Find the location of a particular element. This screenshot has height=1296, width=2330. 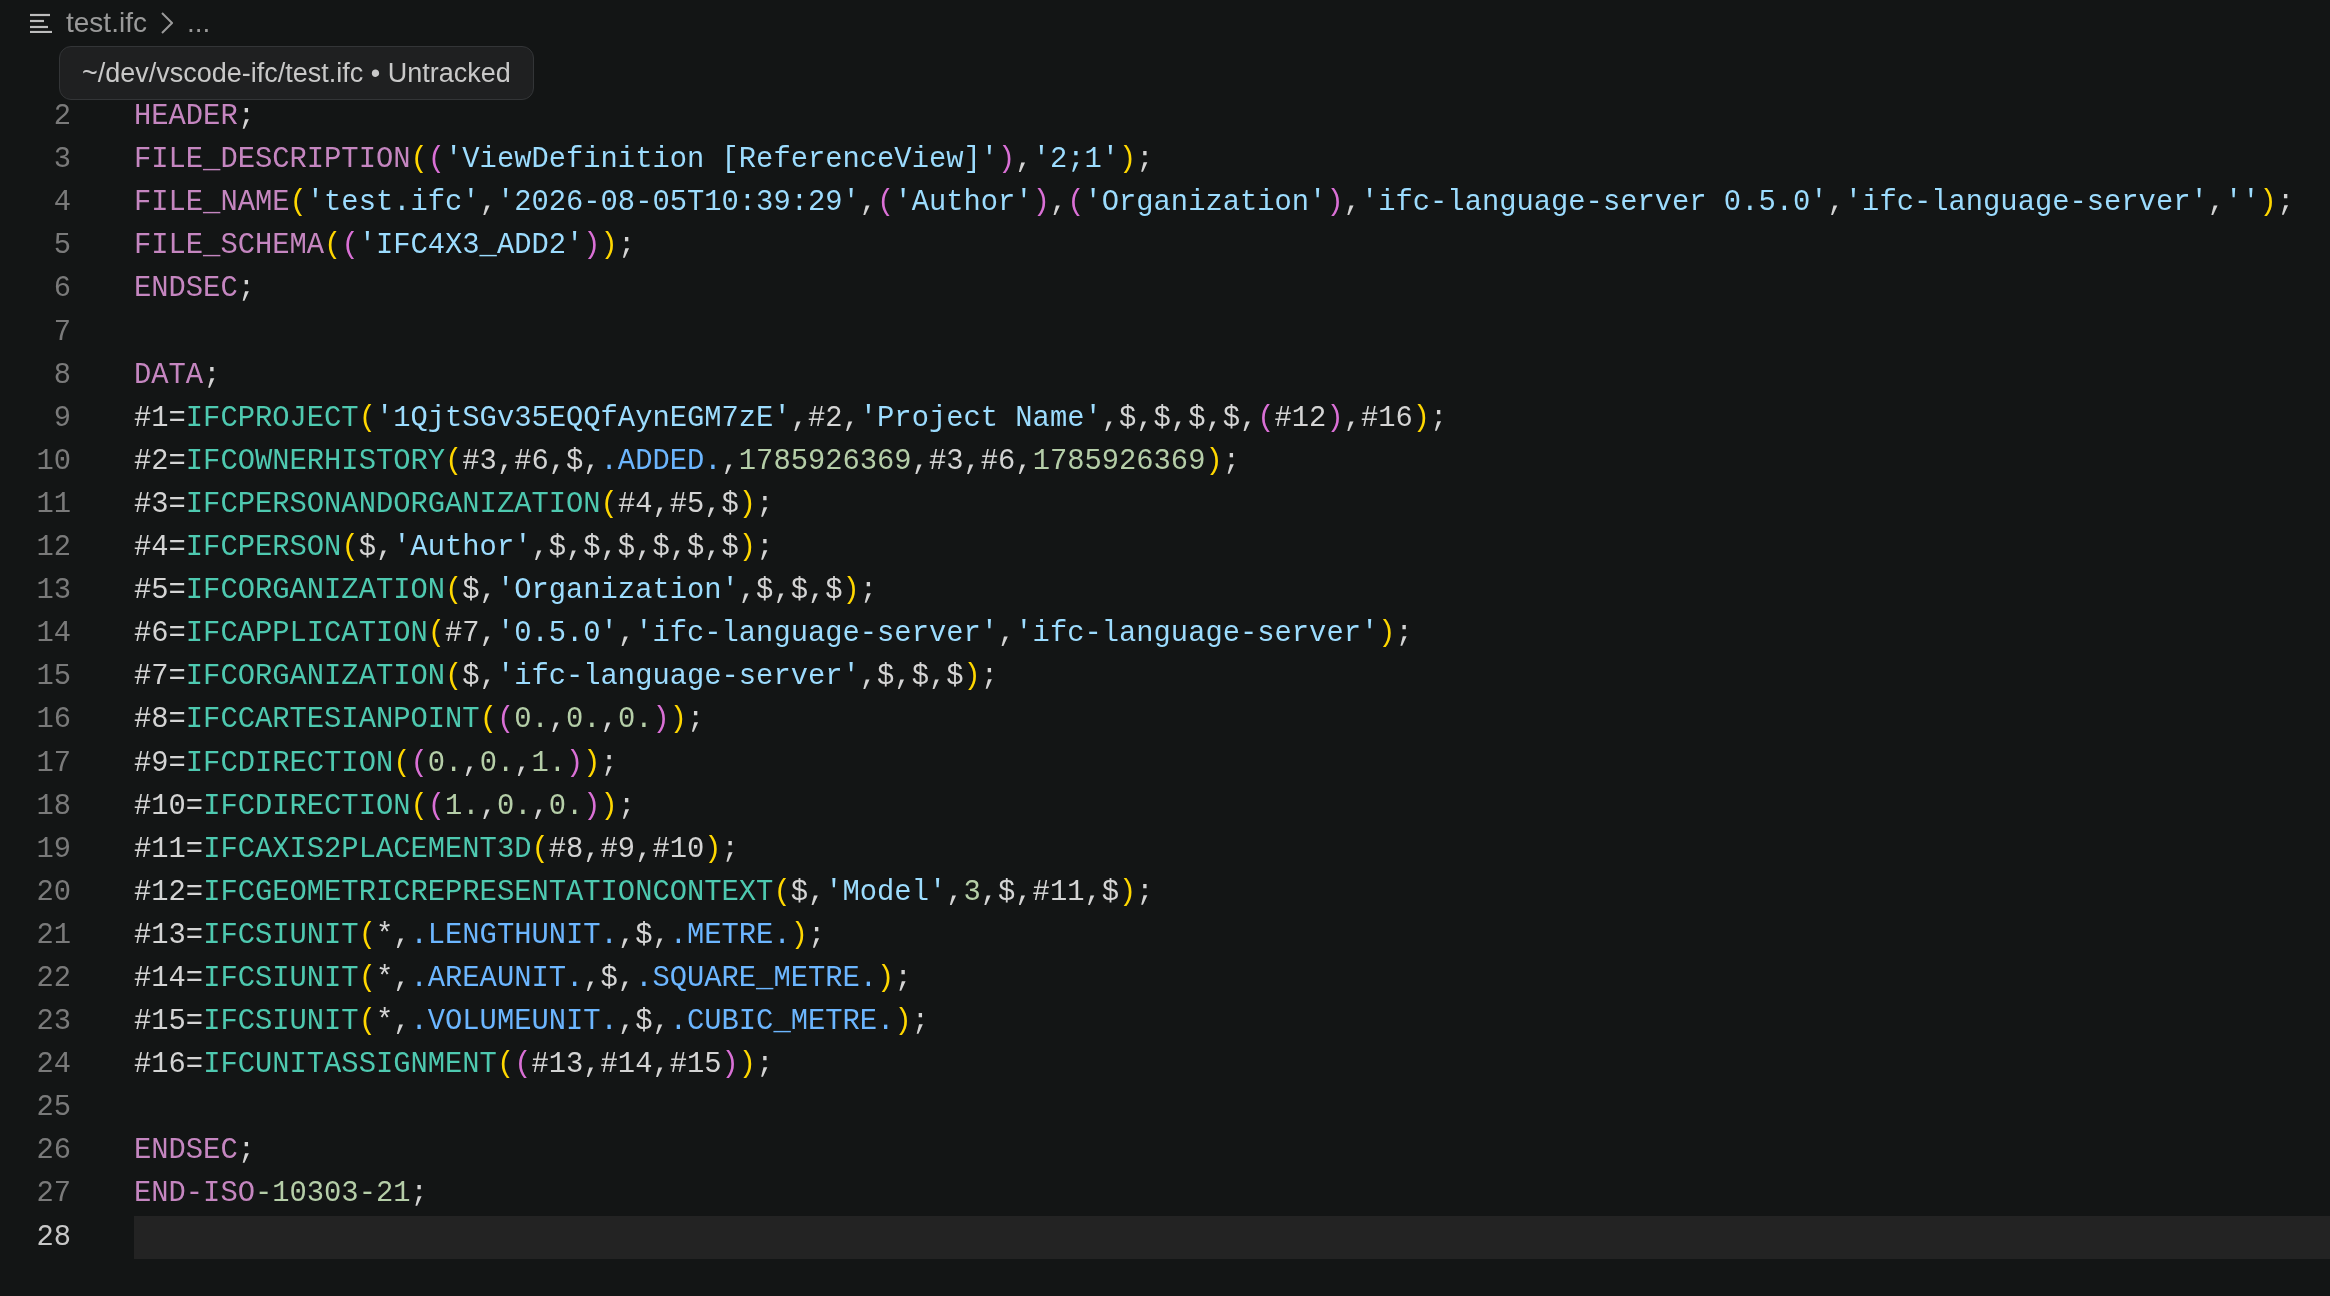

breadcrumb-item: test.ifc is located at coordinates (106, 23).